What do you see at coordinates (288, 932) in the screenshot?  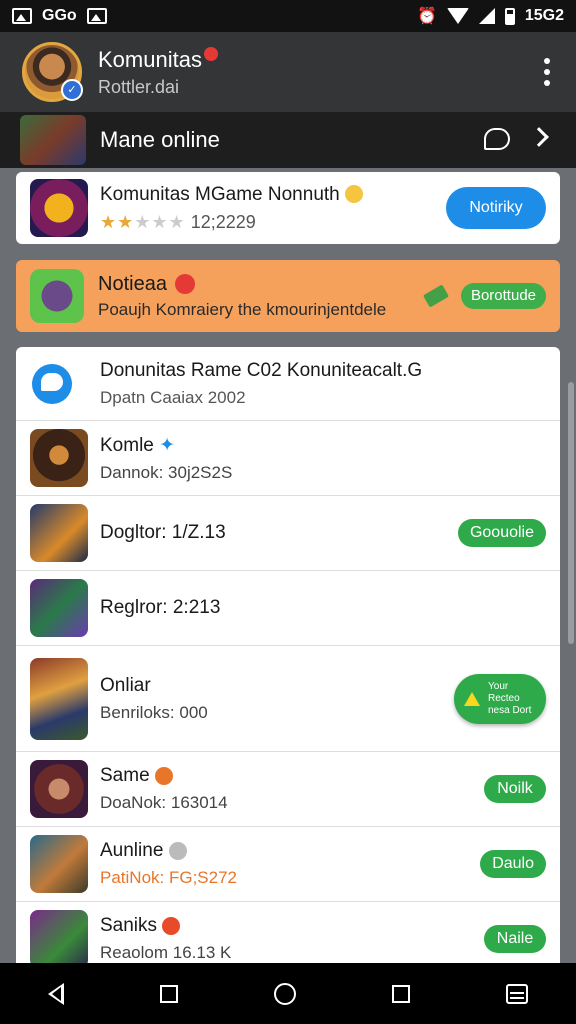 I see `list-item: Saniks Reaolom 16.13 K Naile` at bounding box center [288, 932].